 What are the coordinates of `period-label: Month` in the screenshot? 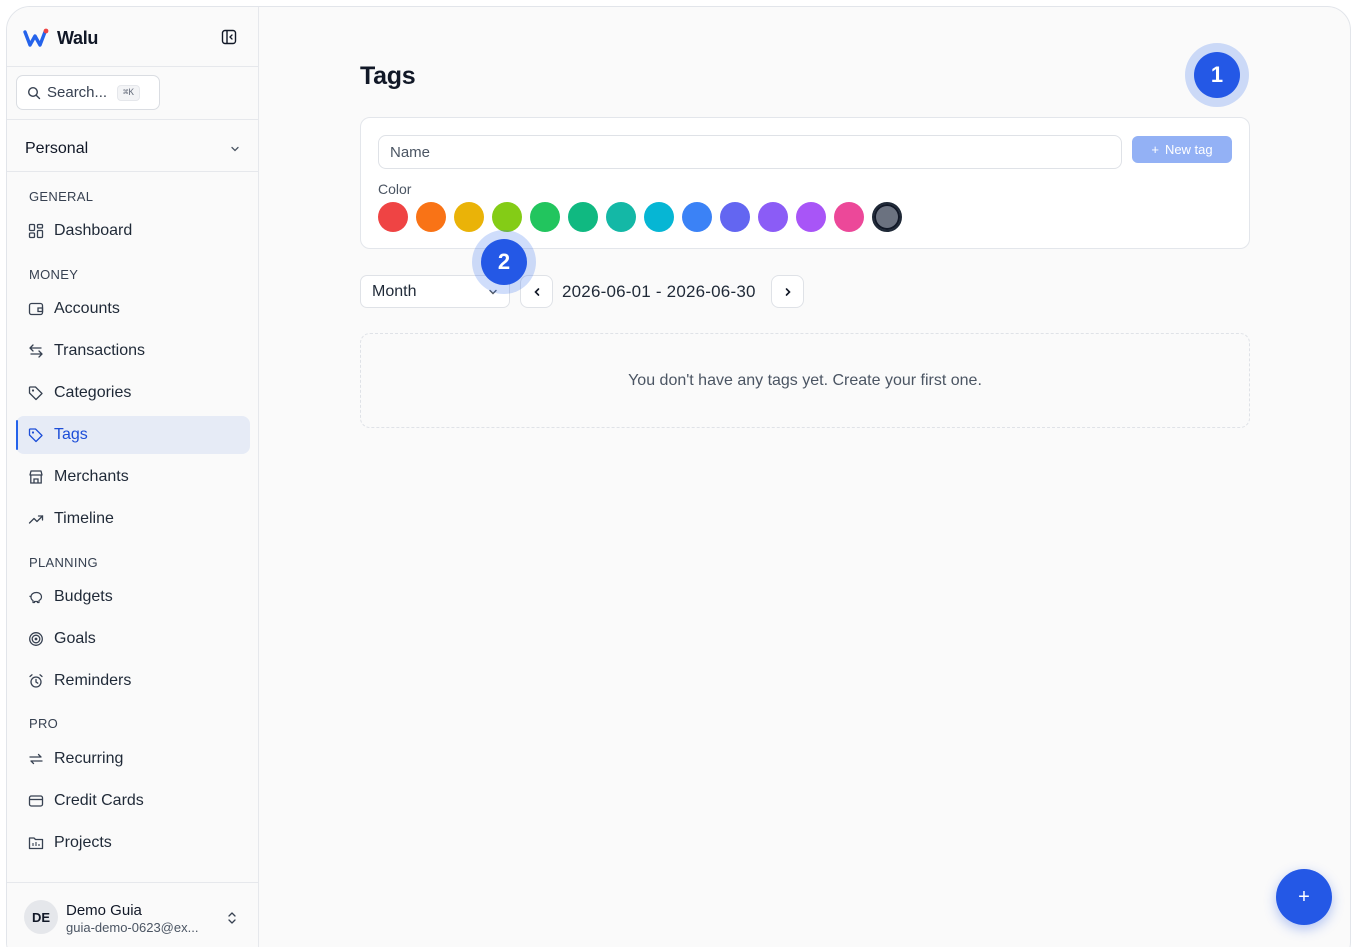 It's located at (394, 291).